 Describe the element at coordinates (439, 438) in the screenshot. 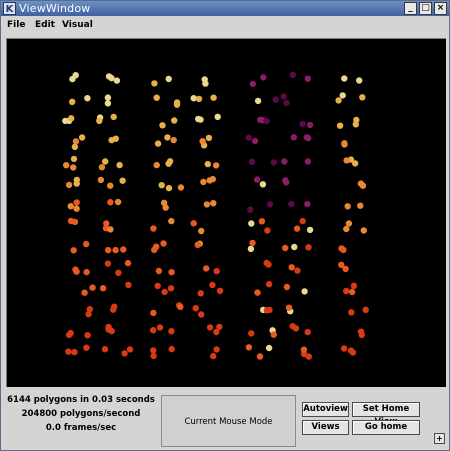

I see `corner-expand-button: +` at that location.